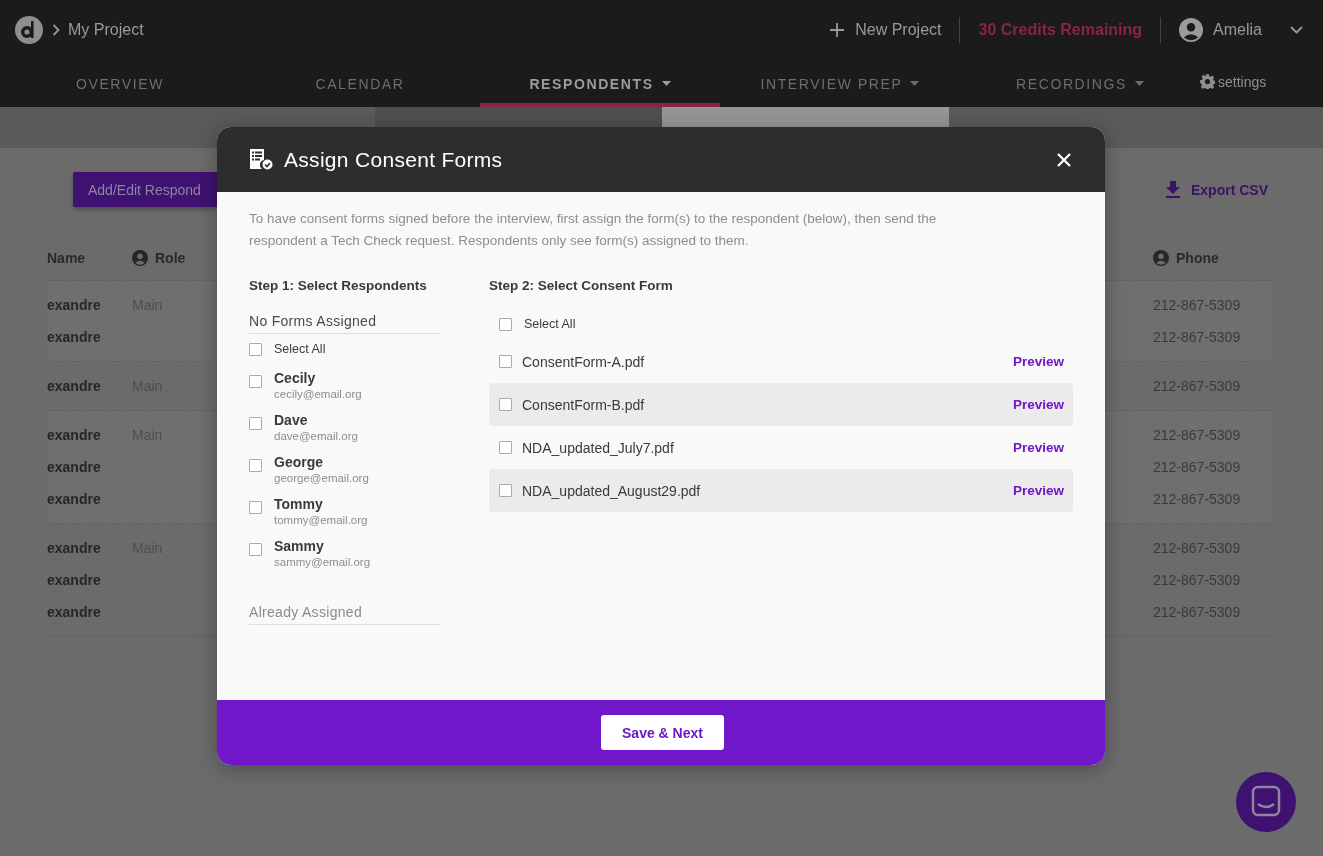 This screenshot has width=1323, height=856. What do you see at coordinates (1237, 30) in the screenshot?
I see `user-name: Amelia` at bounding box center [1237, 30].